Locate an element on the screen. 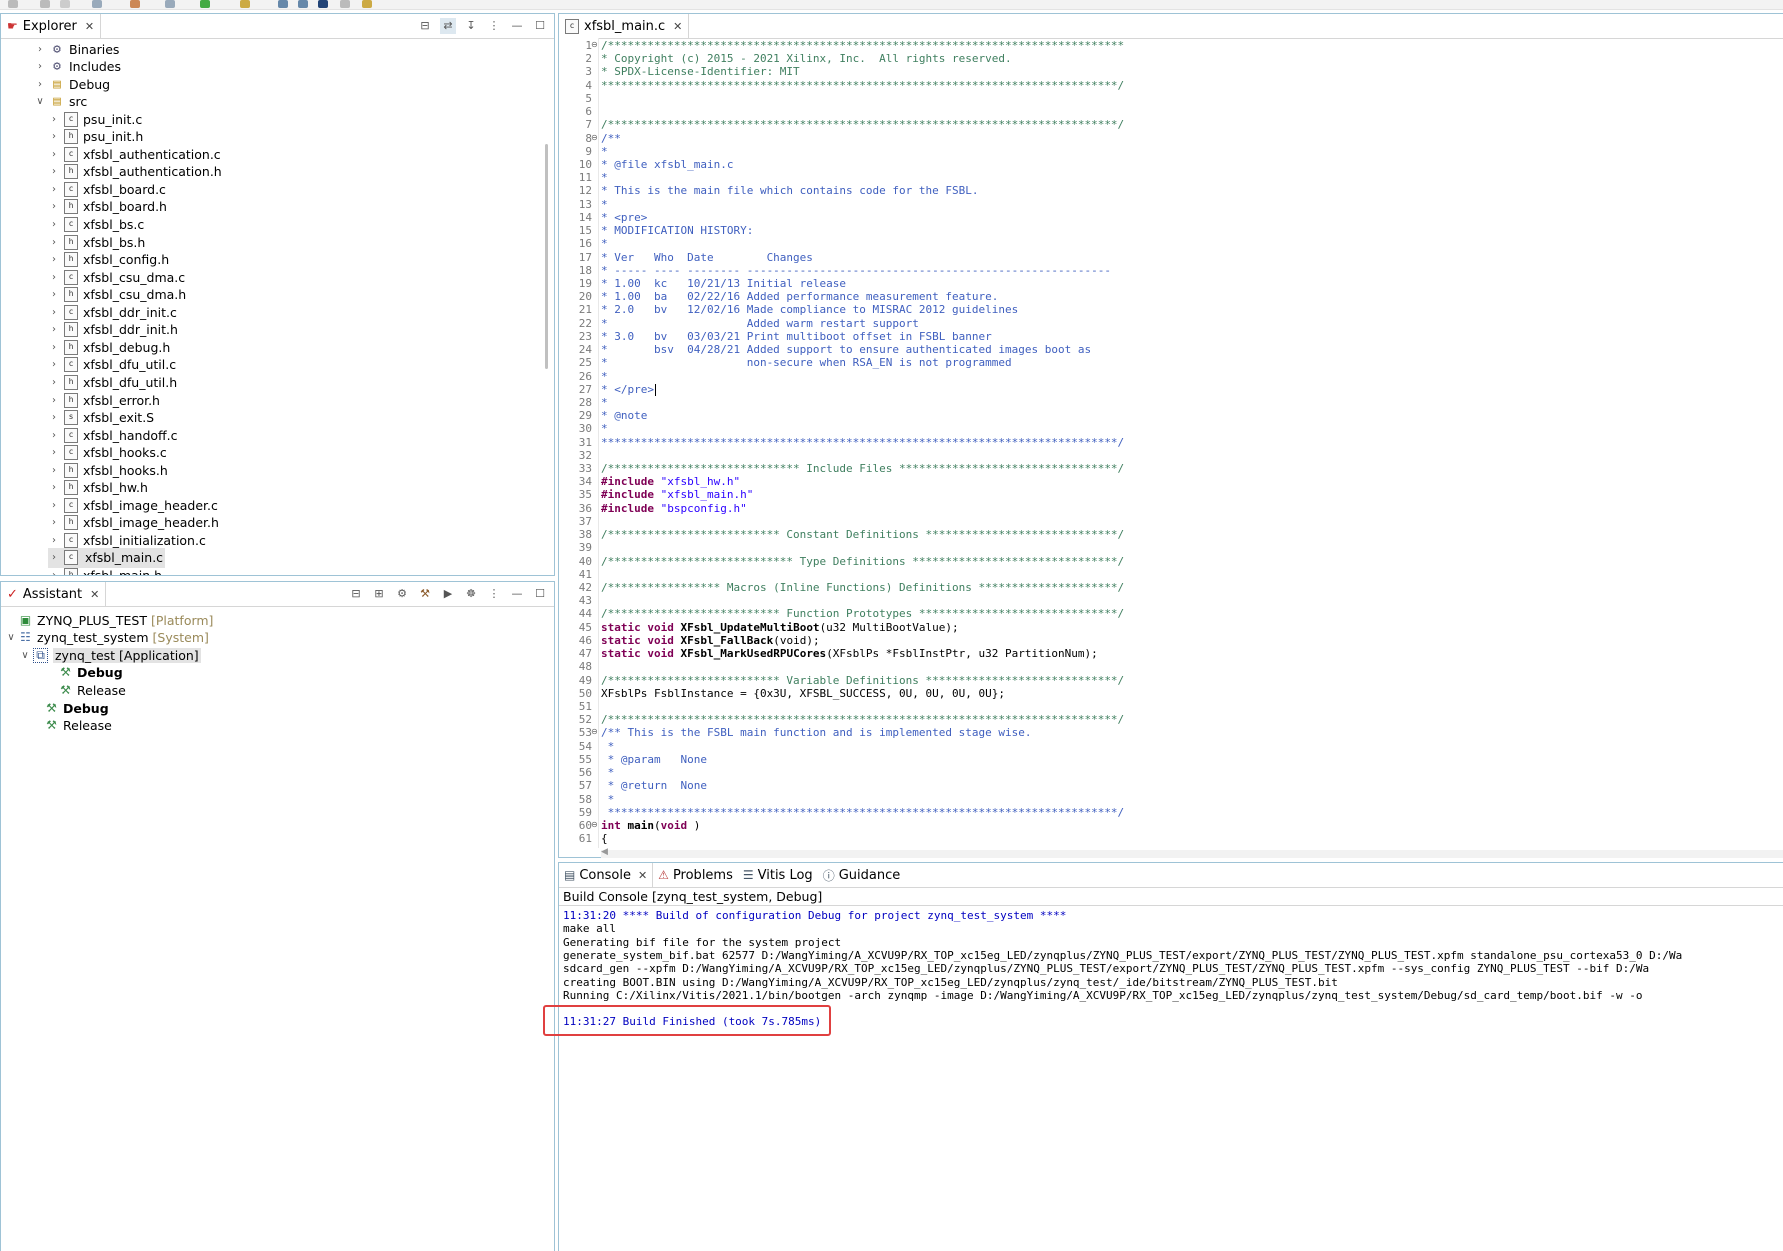 Image resolution: width=1783 pixels, height=1251 pixels. tree-item-label: xfsbl_initialization.c is located at coordinates (144, 540).